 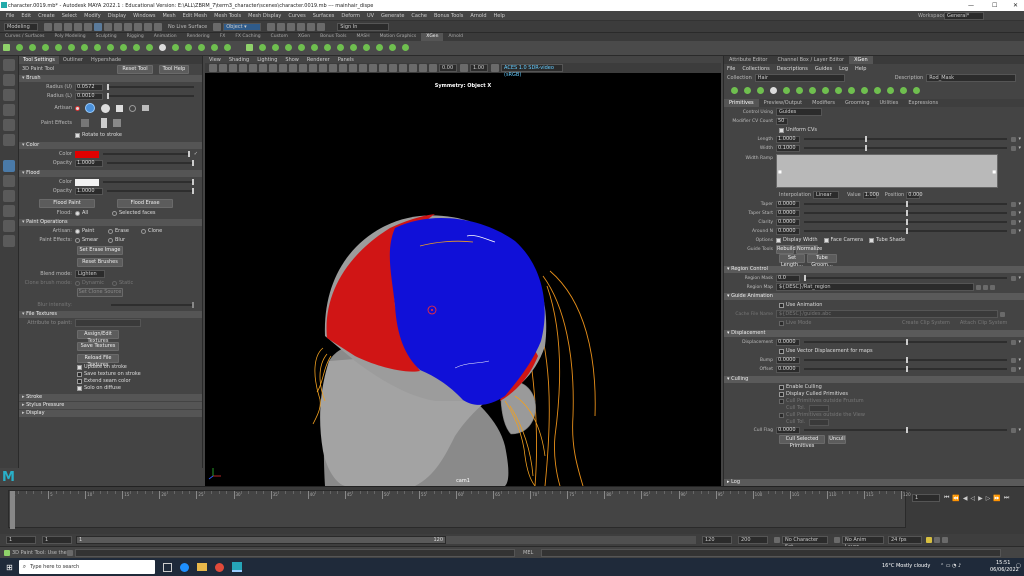 What do you see at coordinates (97, 48) in the screenshot?
I see `xgen-normalize-icon` at bounding box center [97, 48].